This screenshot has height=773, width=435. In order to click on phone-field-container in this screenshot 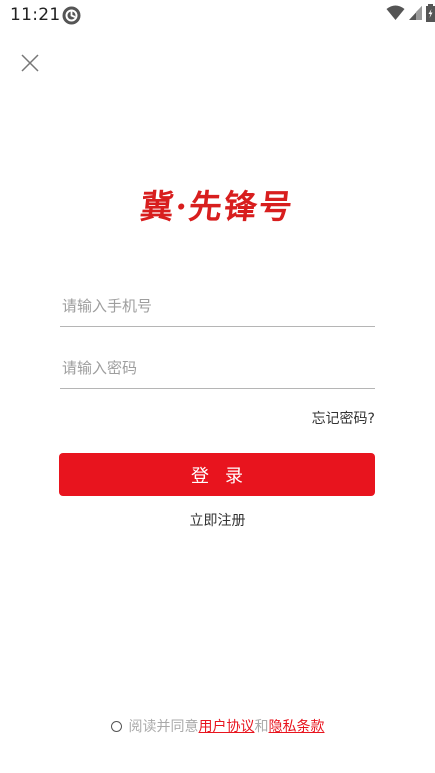, I will do `click(217, 306)`.